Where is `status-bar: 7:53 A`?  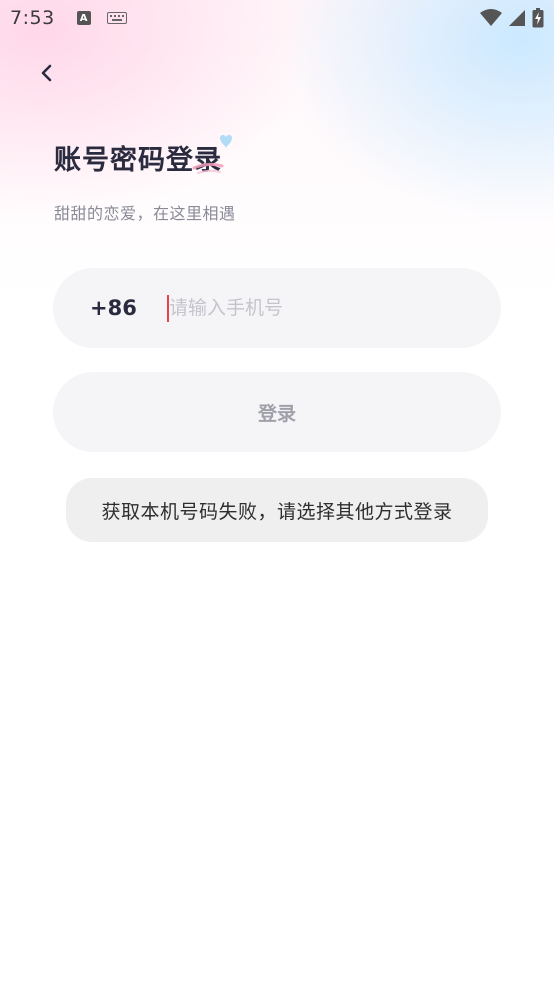 status-bar: 7:53 A is located at coordinates (277, 18).